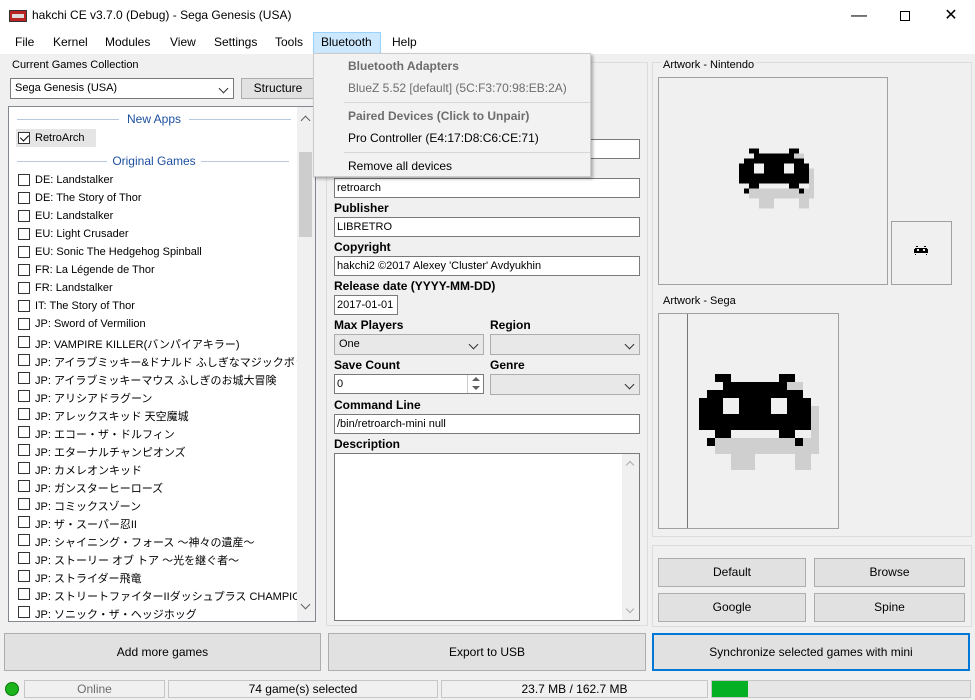 The image size is (975, 700). I want to click on region-select, so click(565, 344).